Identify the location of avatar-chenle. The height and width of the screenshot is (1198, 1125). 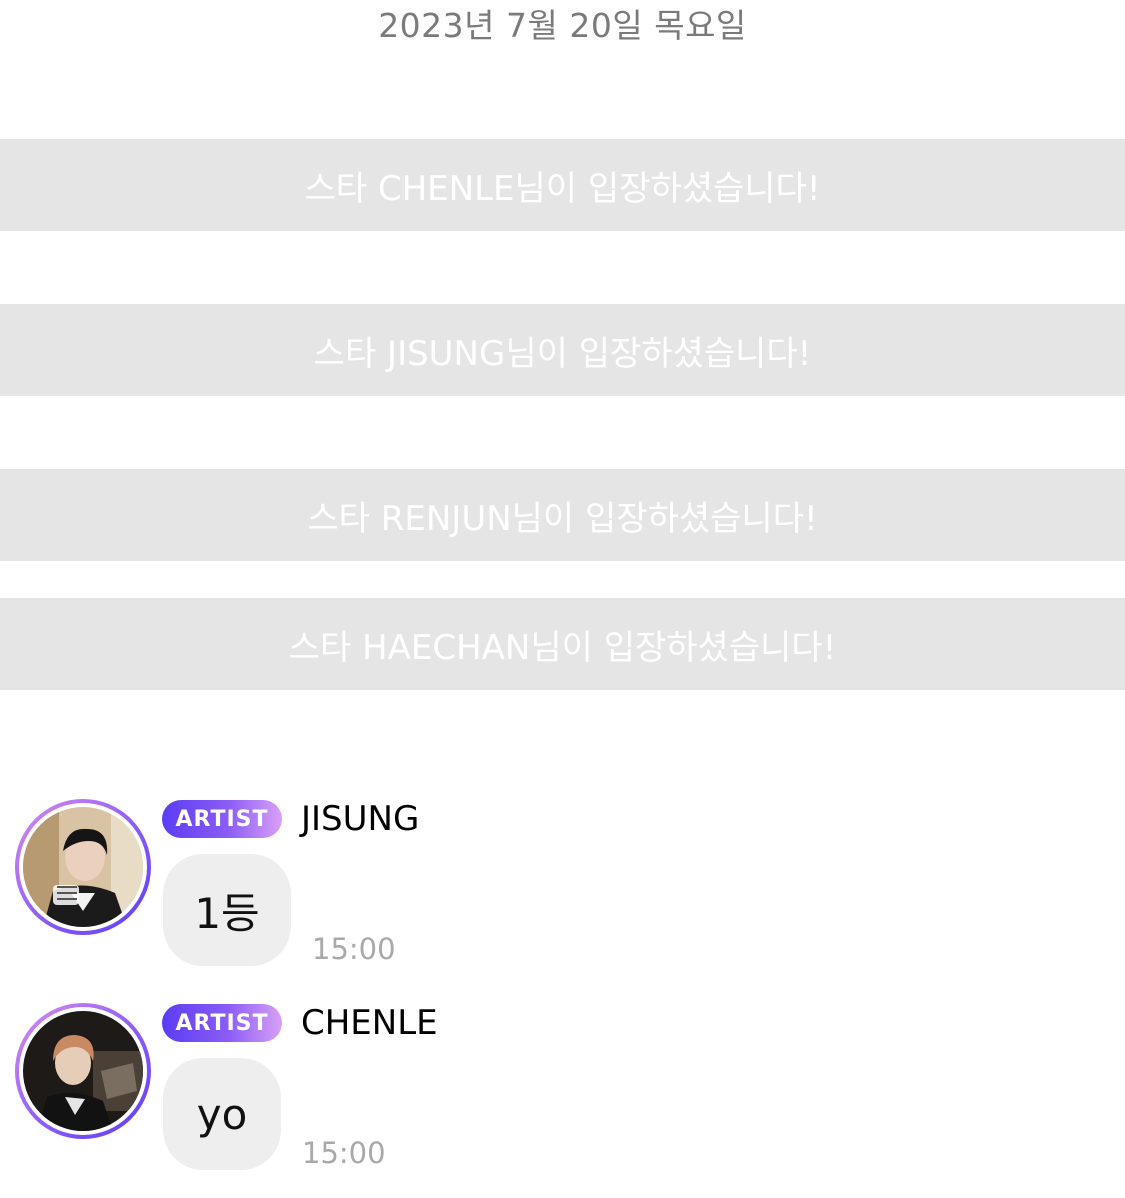
(83, 1071).